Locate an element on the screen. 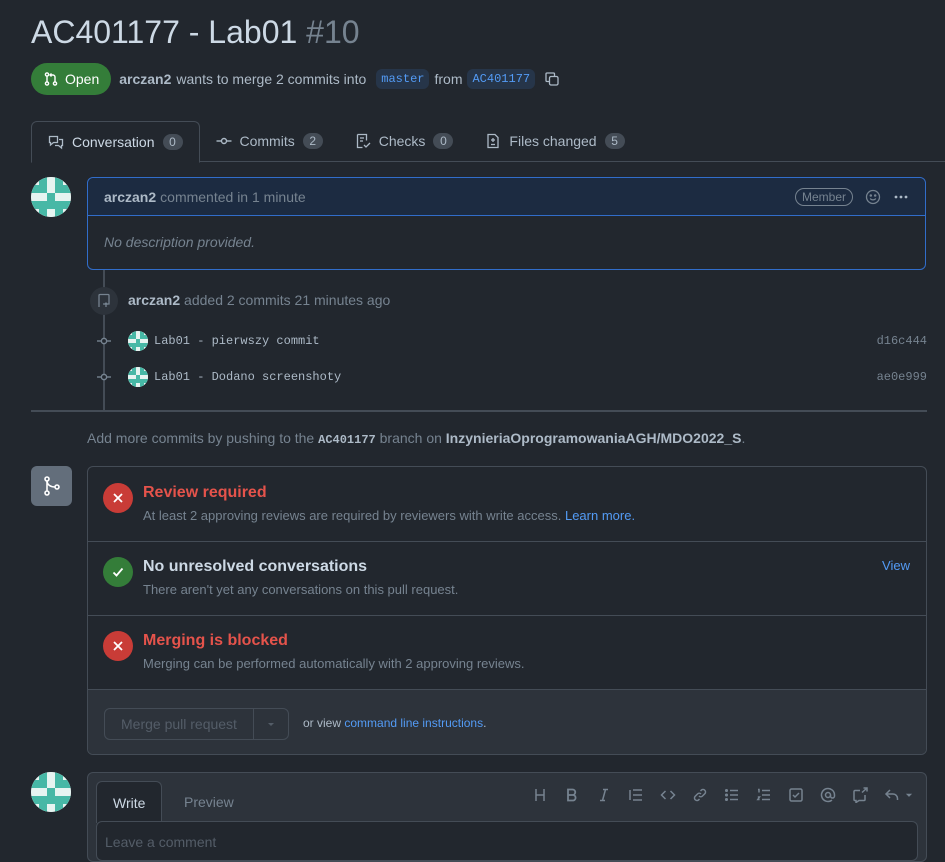  comment-body: No description provided. is located at coordinates (179, 242).